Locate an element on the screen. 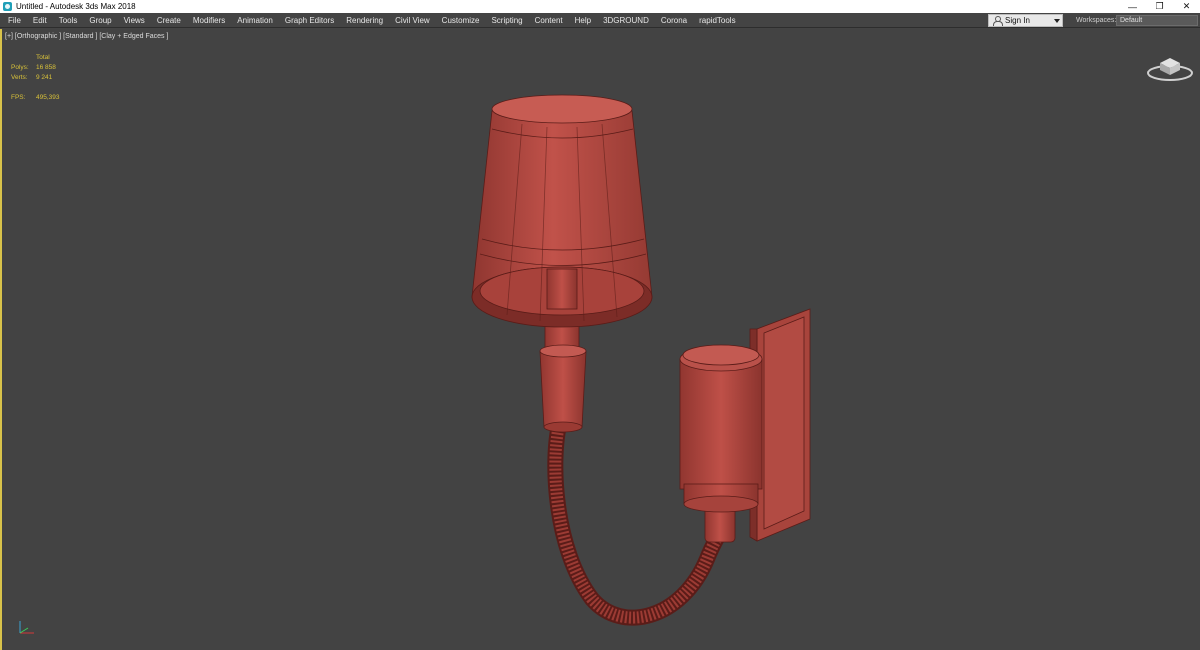 The image size is (1200, 650). menu-item-rendering: Rendering is located at coordinates (364, 20).